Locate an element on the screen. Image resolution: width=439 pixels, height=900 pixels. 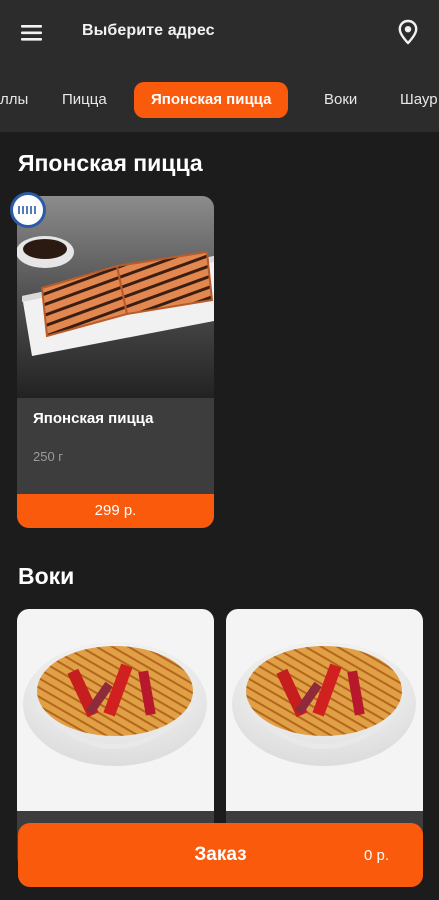
brand-badge-icon is located at coordinates (28, 210).